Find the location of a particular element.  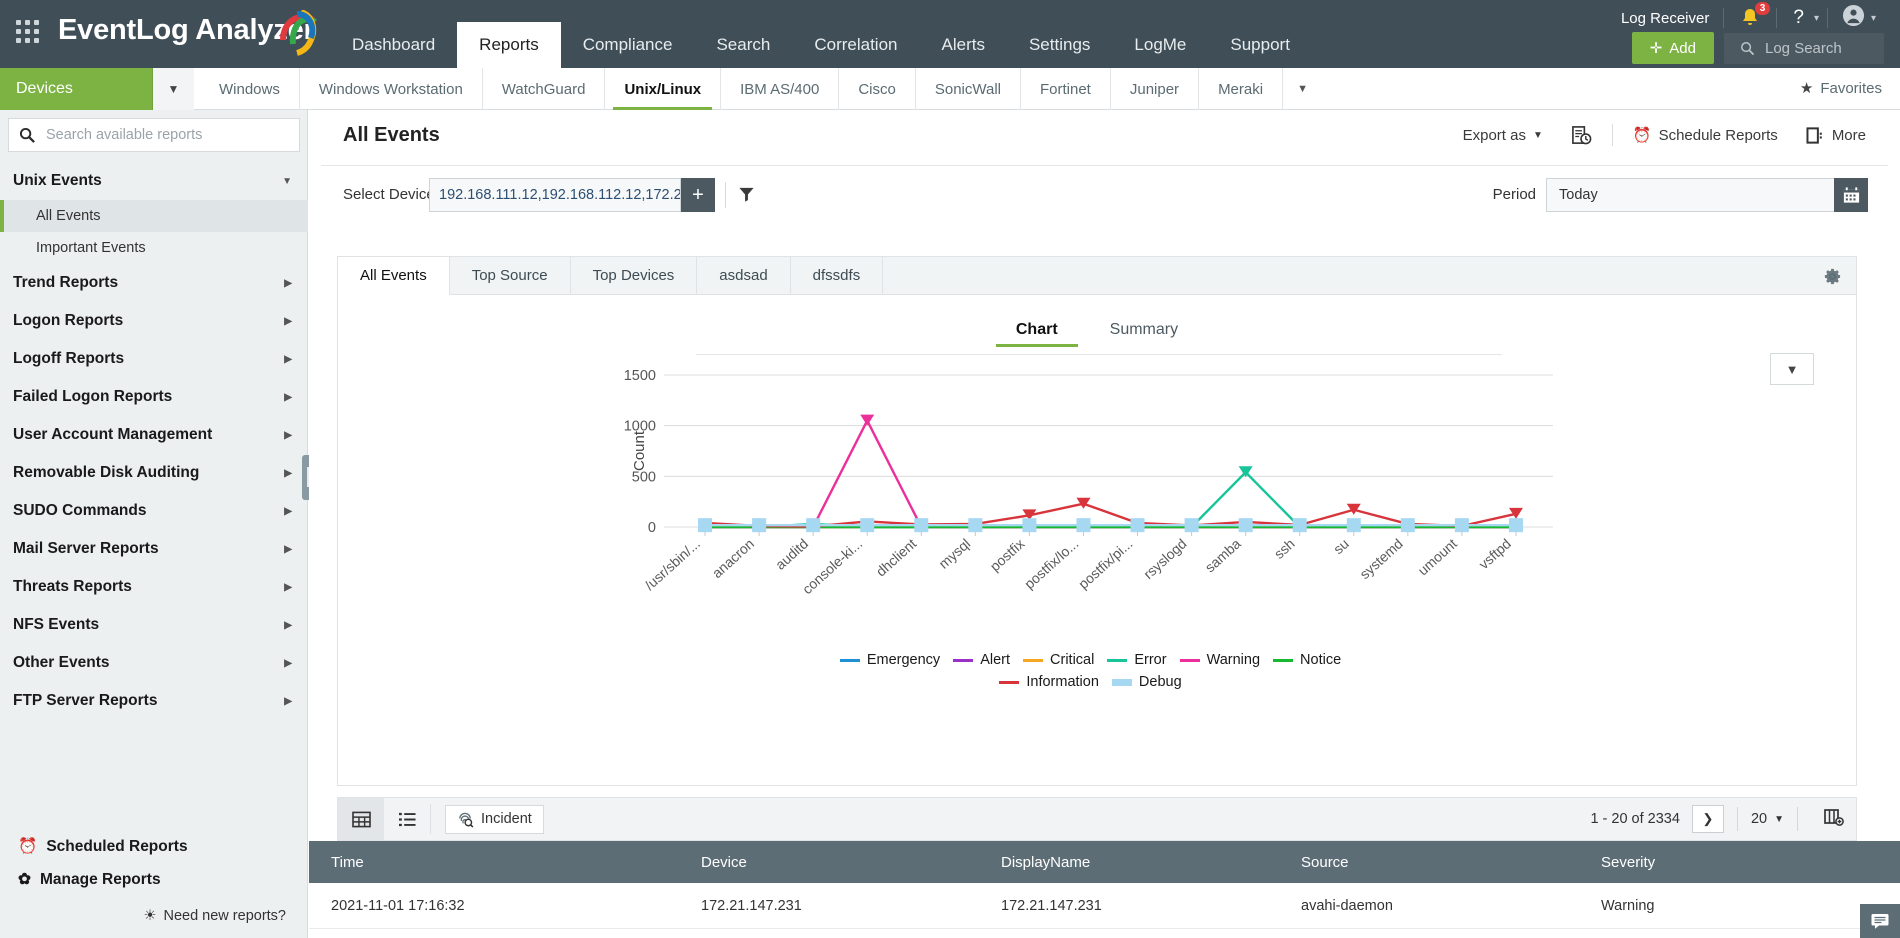

favorites-button: ★ Favorites is located at coordinates (1841, 88).